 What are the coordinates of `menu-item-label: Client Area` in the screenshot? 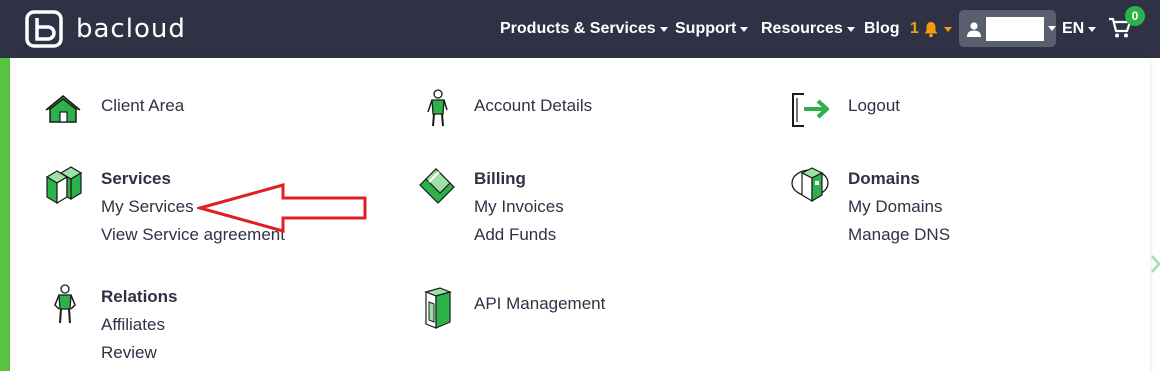 It's located at (143, 105).